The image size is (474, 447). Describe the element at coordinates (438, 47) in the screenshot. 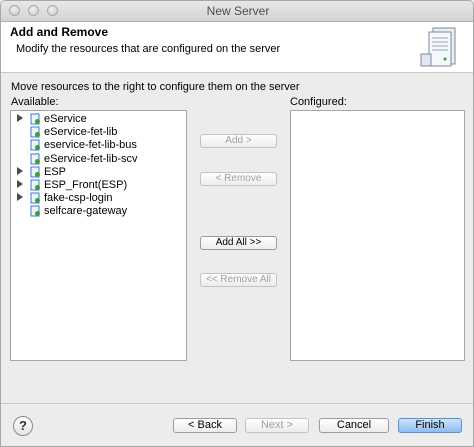

I see `server-icon` at that location.